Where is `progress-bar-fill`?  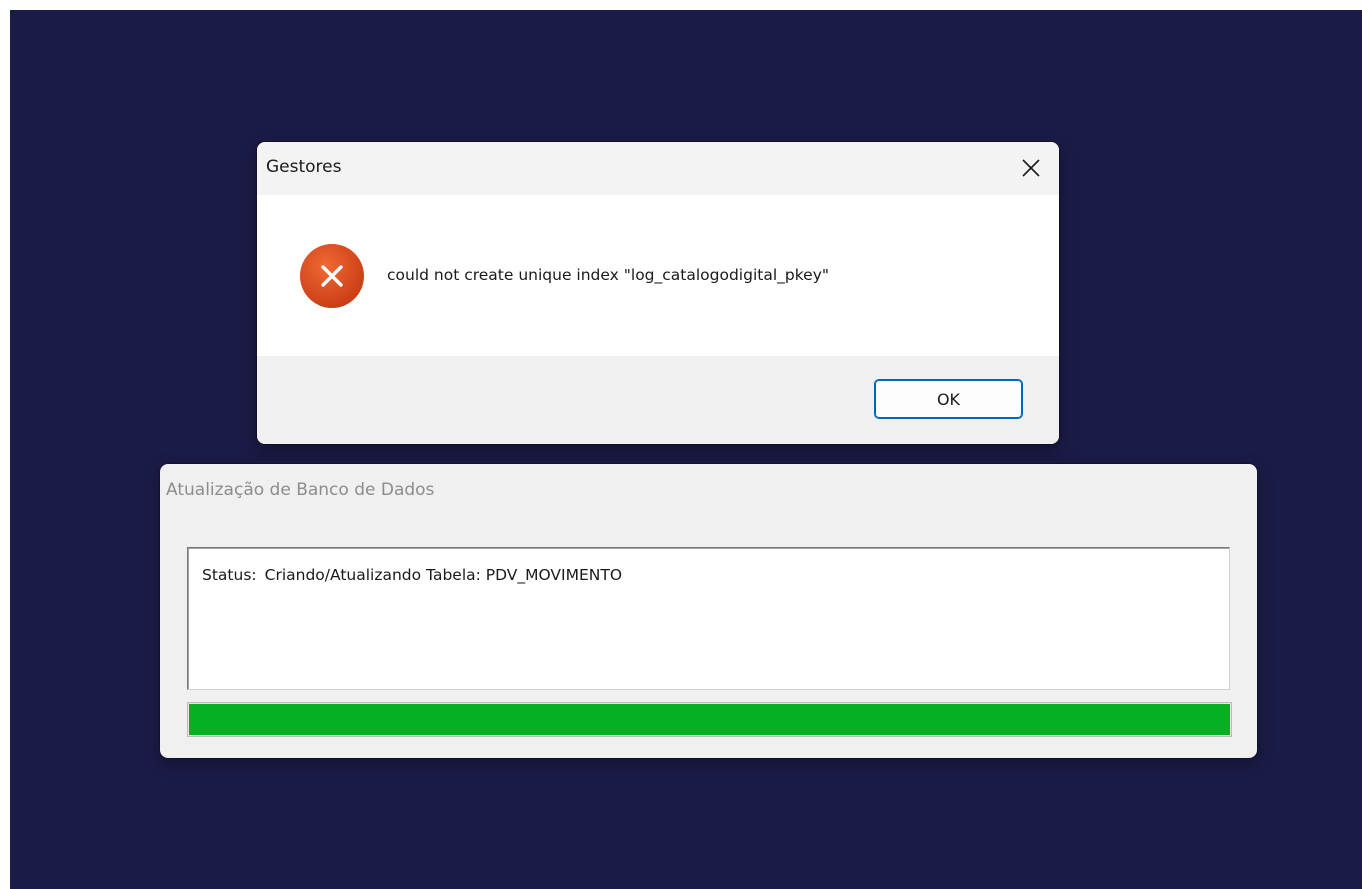
progress-bar-fill is located at coordinates (709, 719).